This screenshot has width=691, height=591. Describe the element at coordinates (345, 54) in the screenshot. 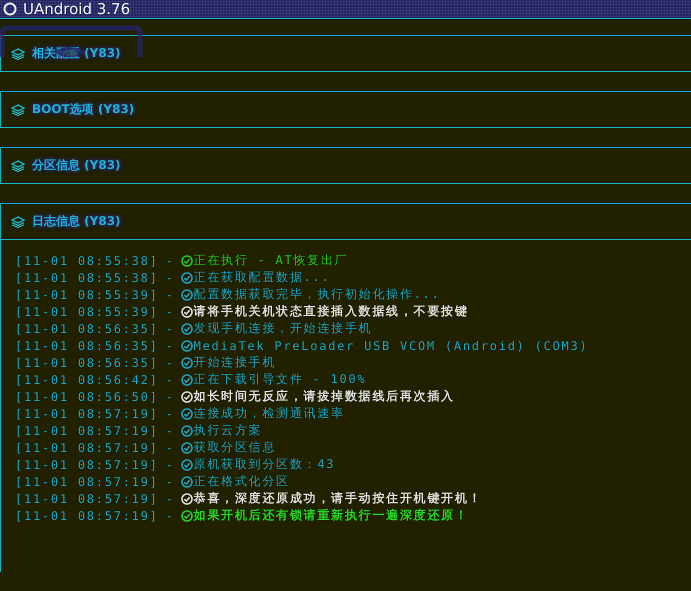

I see `section-header: 相关配置 (Y83)` at that location.